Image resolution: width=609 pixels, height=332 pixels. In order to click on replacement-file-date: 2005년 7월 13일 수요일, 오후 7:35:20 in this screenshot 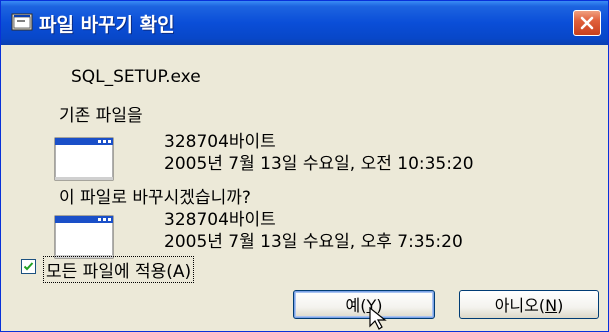, I will do `click(313, 242)`.